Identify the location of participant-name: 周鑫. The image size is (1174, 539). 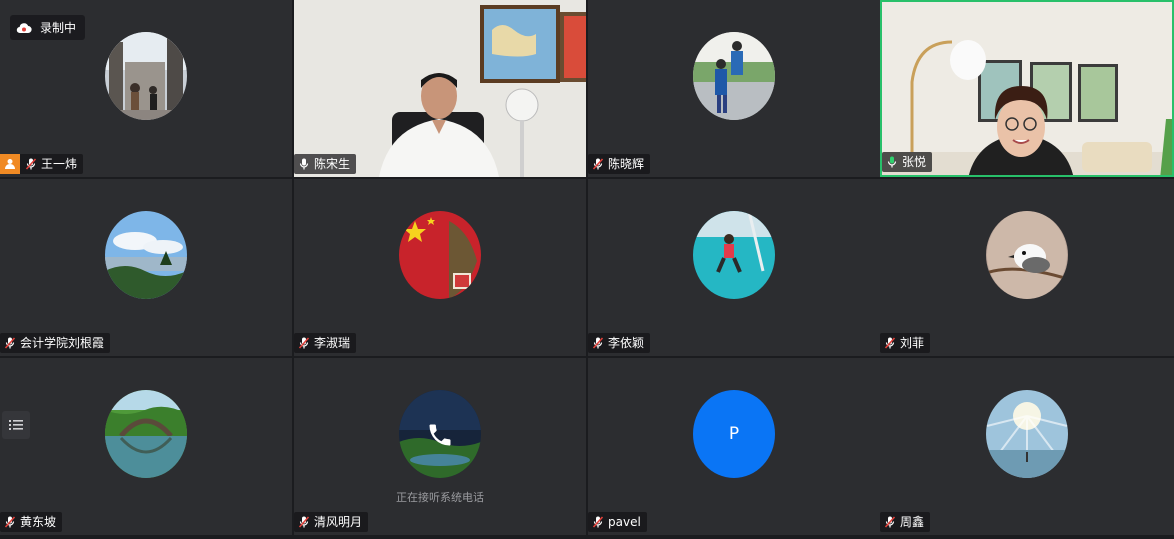
(912, 522).